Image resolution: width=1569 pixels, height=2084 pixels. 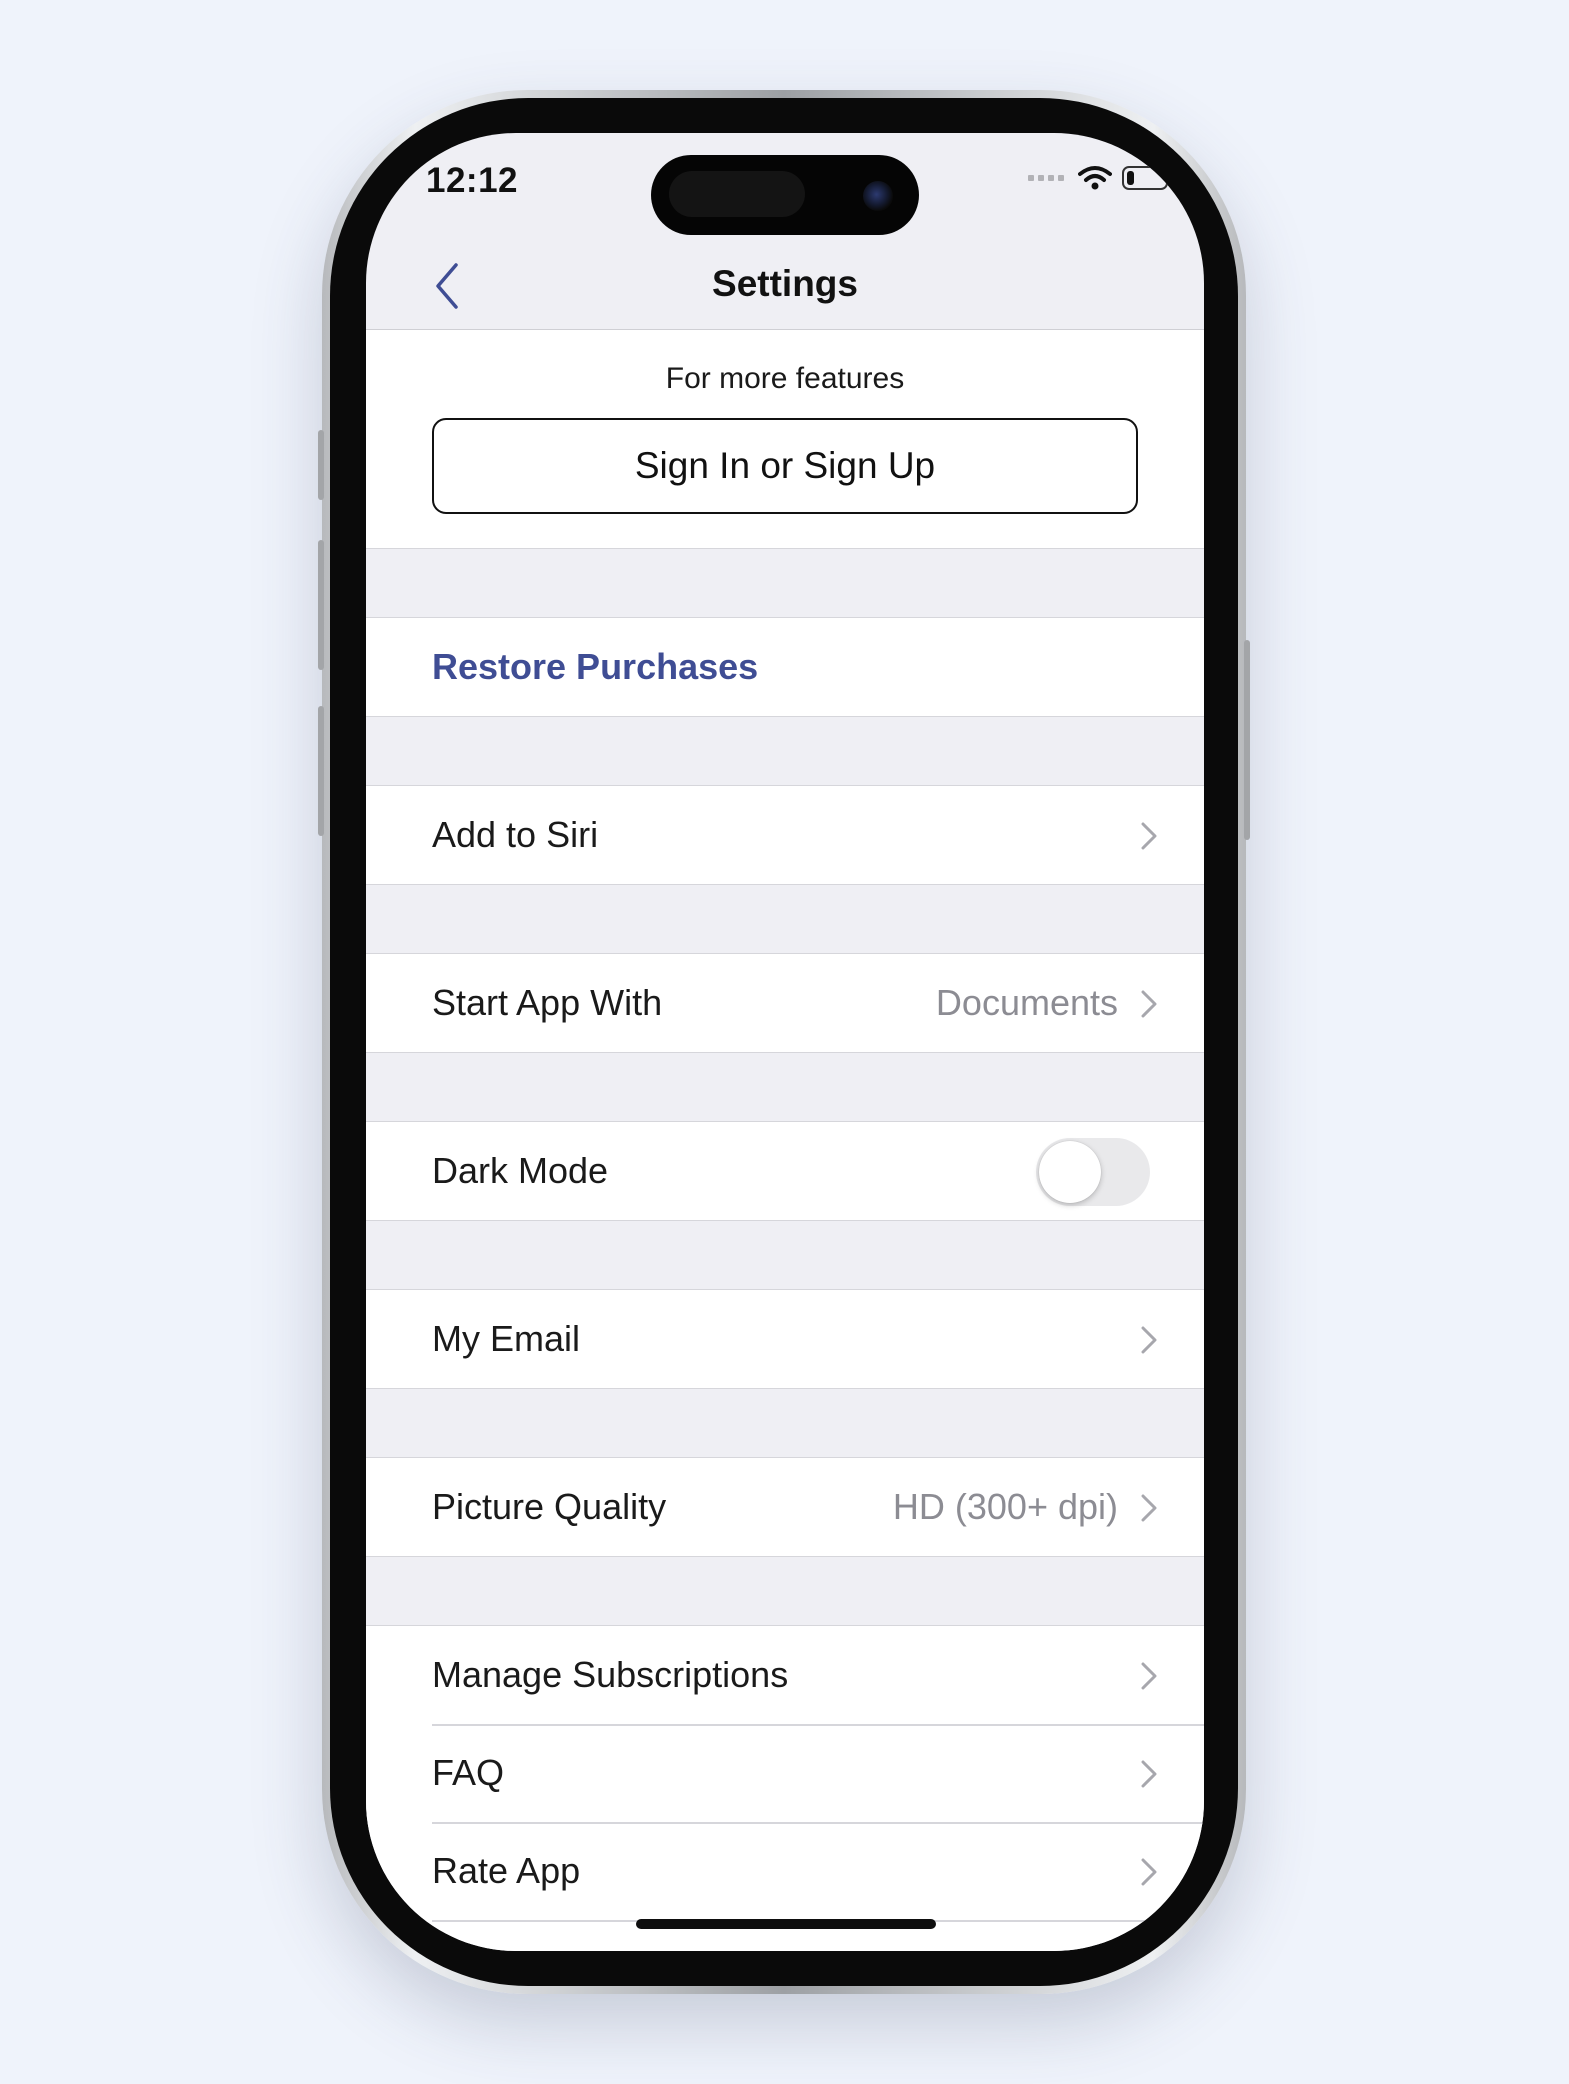 I want to click on wifi-icon, so click(x=1095, y=178).